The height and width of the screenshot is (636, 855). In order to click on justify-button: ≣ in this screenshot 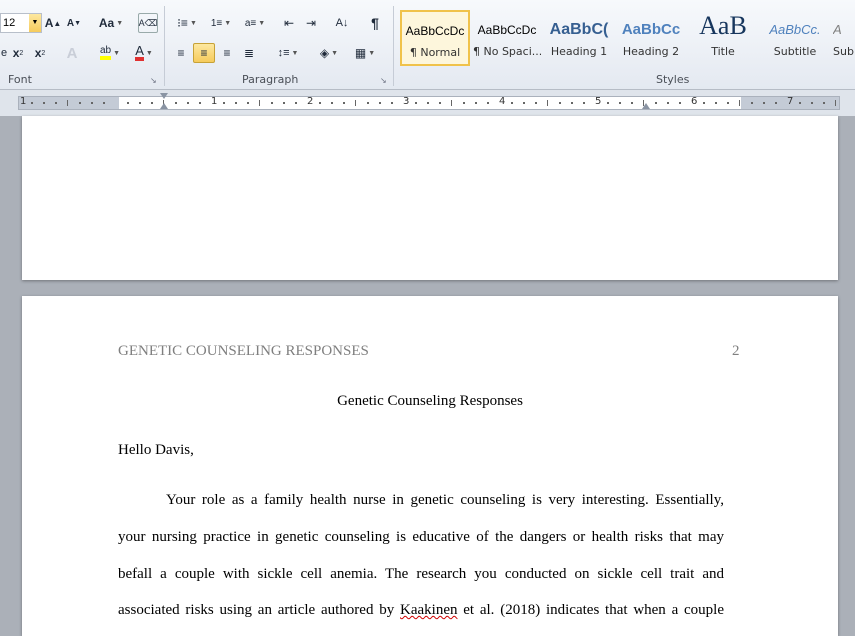, I will do `click(249, 53)`.